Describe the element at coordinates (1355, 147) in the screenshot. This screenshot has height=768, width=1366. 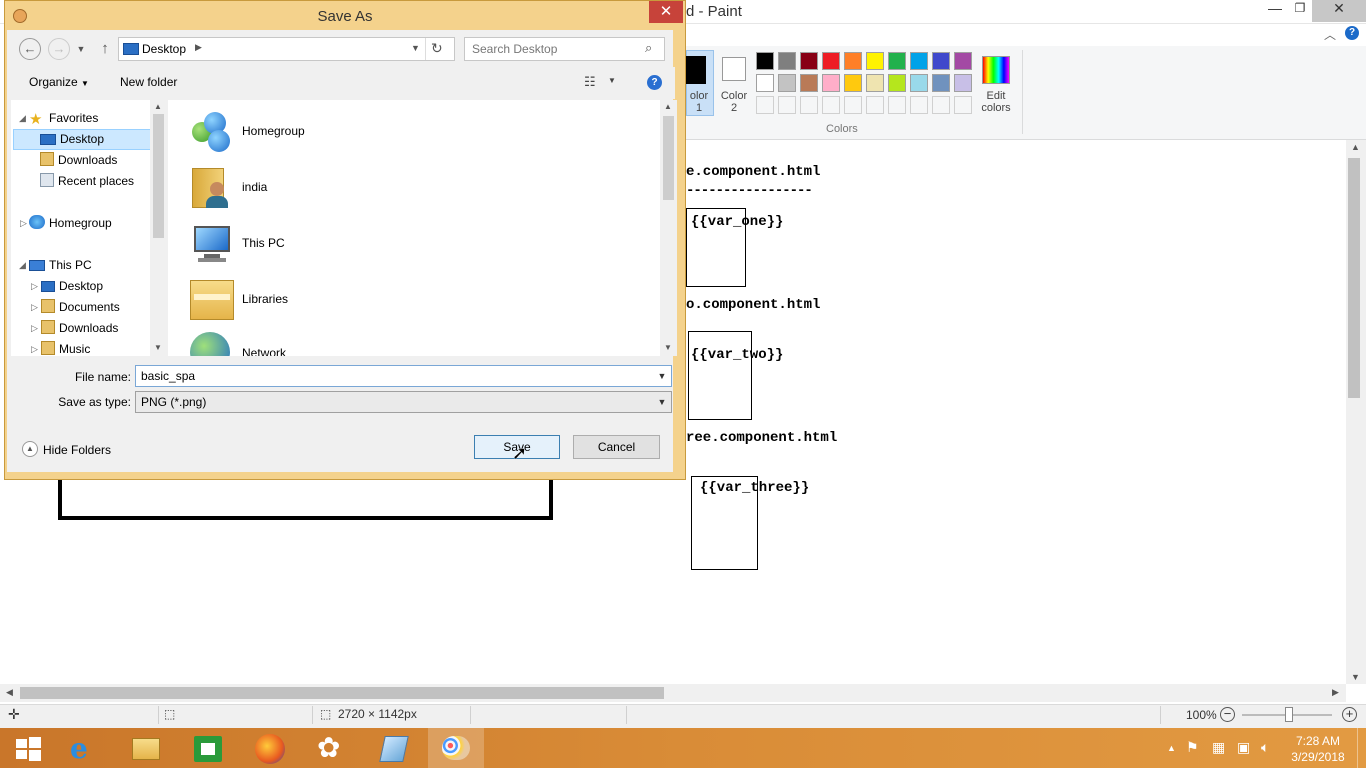
I see `scroll-up-icon: ▲` at that location.